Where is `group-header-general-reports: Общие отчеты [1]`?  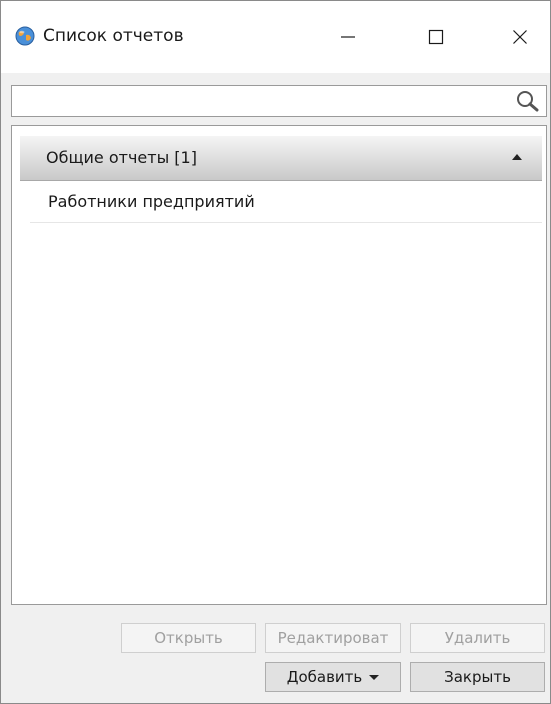 group-header-general-reports: Общие отчеты [1] is located at coordinates (281, 158).